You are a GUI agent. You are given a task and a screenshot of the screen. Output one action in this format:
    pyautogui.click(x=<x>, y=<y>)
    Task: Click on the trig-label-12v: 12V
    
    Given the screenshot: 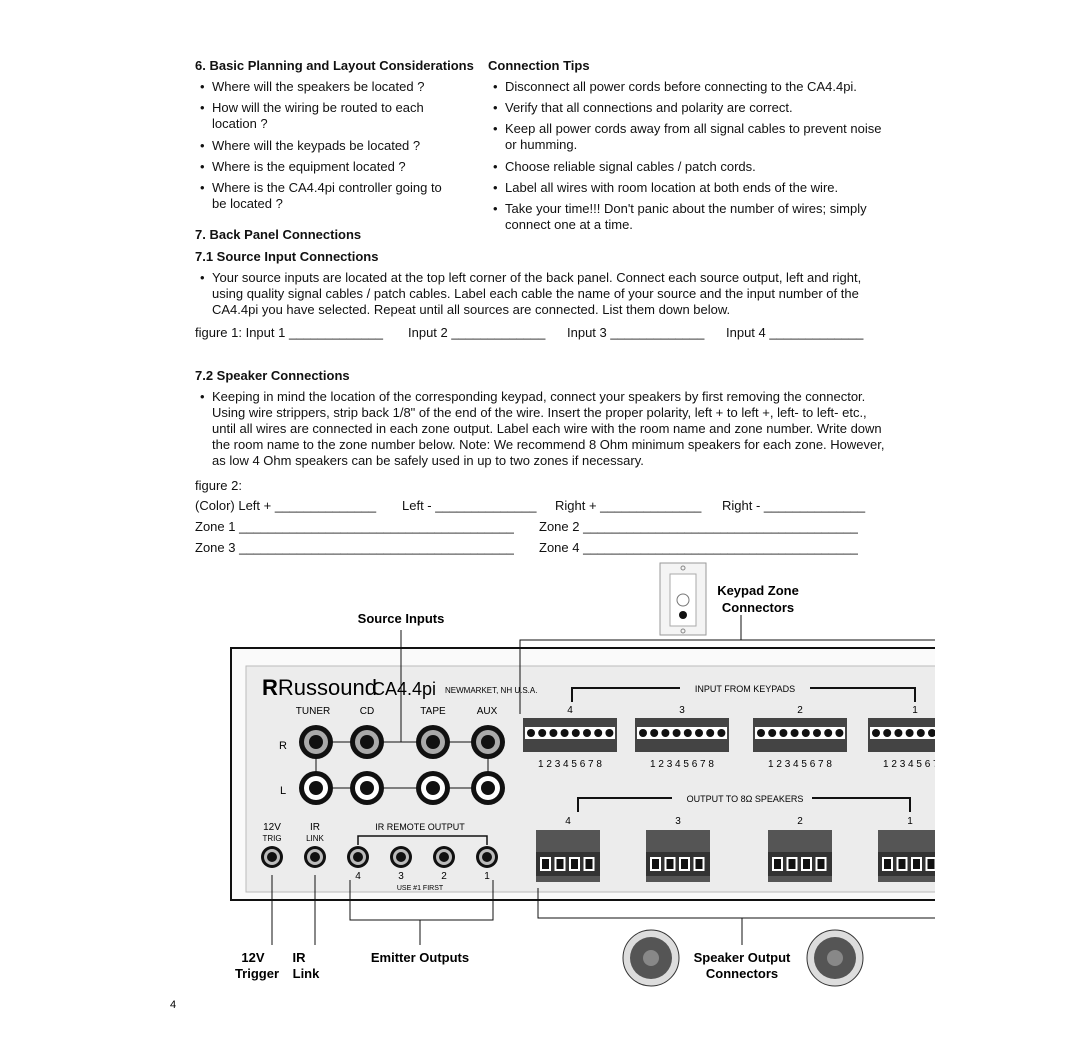 What is the action you would take?
    pyautogui.click(x=272, y=827)
    